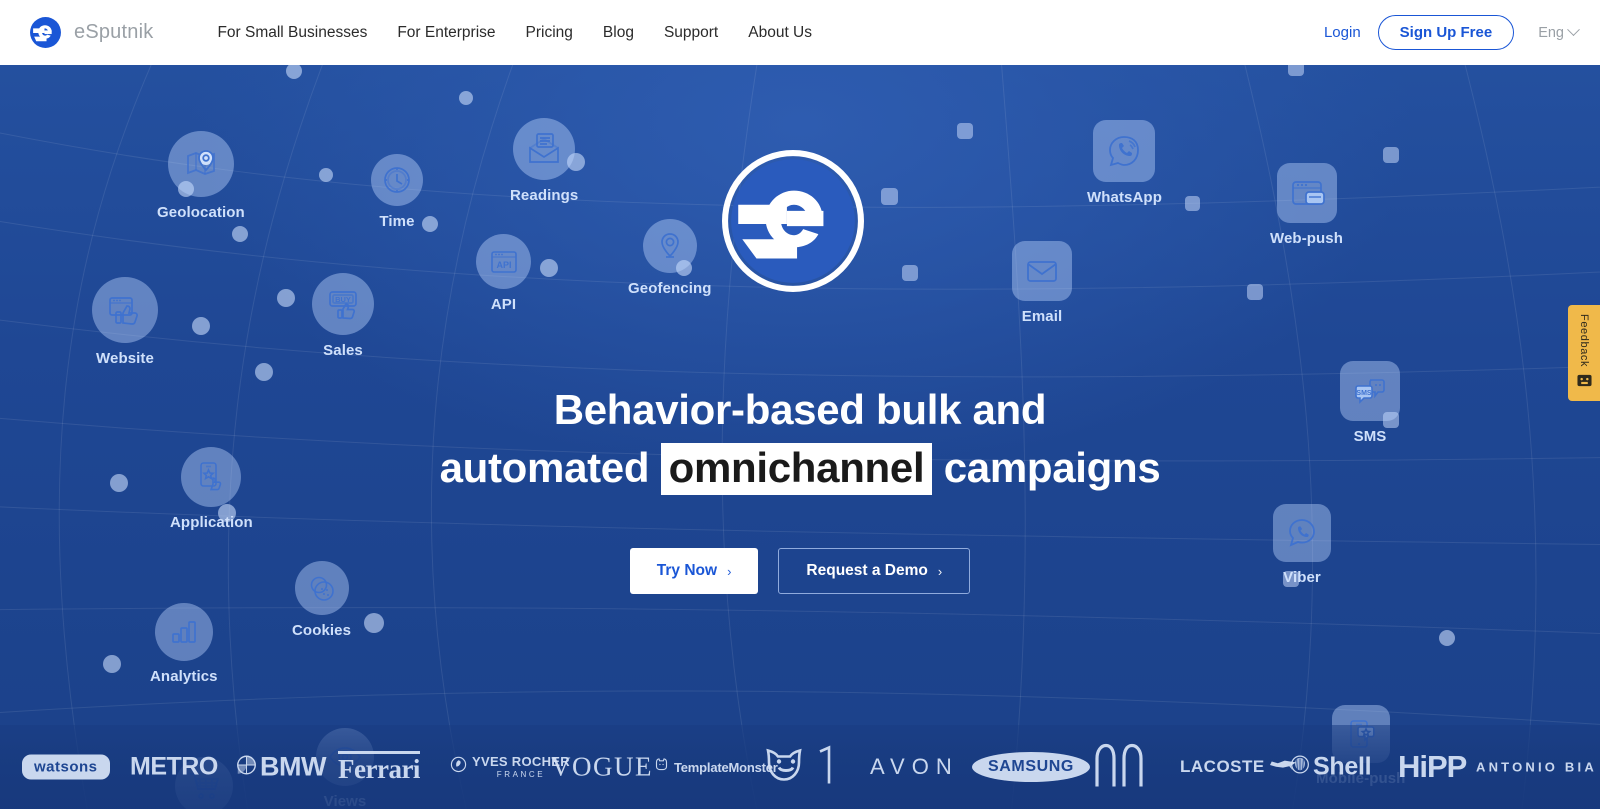  I want to click on try-now-label: Try Now, so click(687, 570).